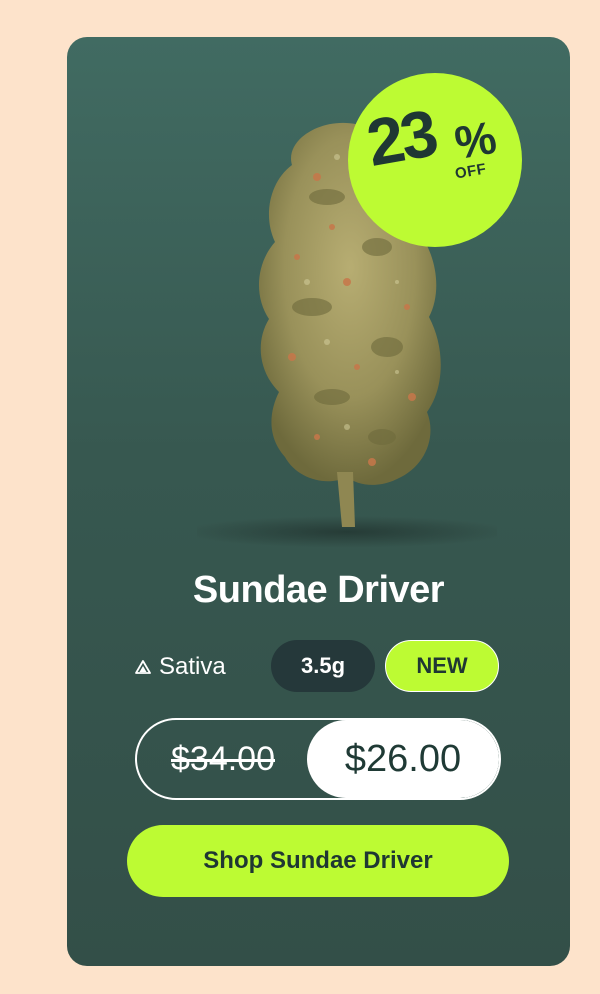 The image size is (600, 994). What do you see at coordinates (401, 137) in the screenshot?
I see `discount-value: 23` at bounding box center [401, 137].